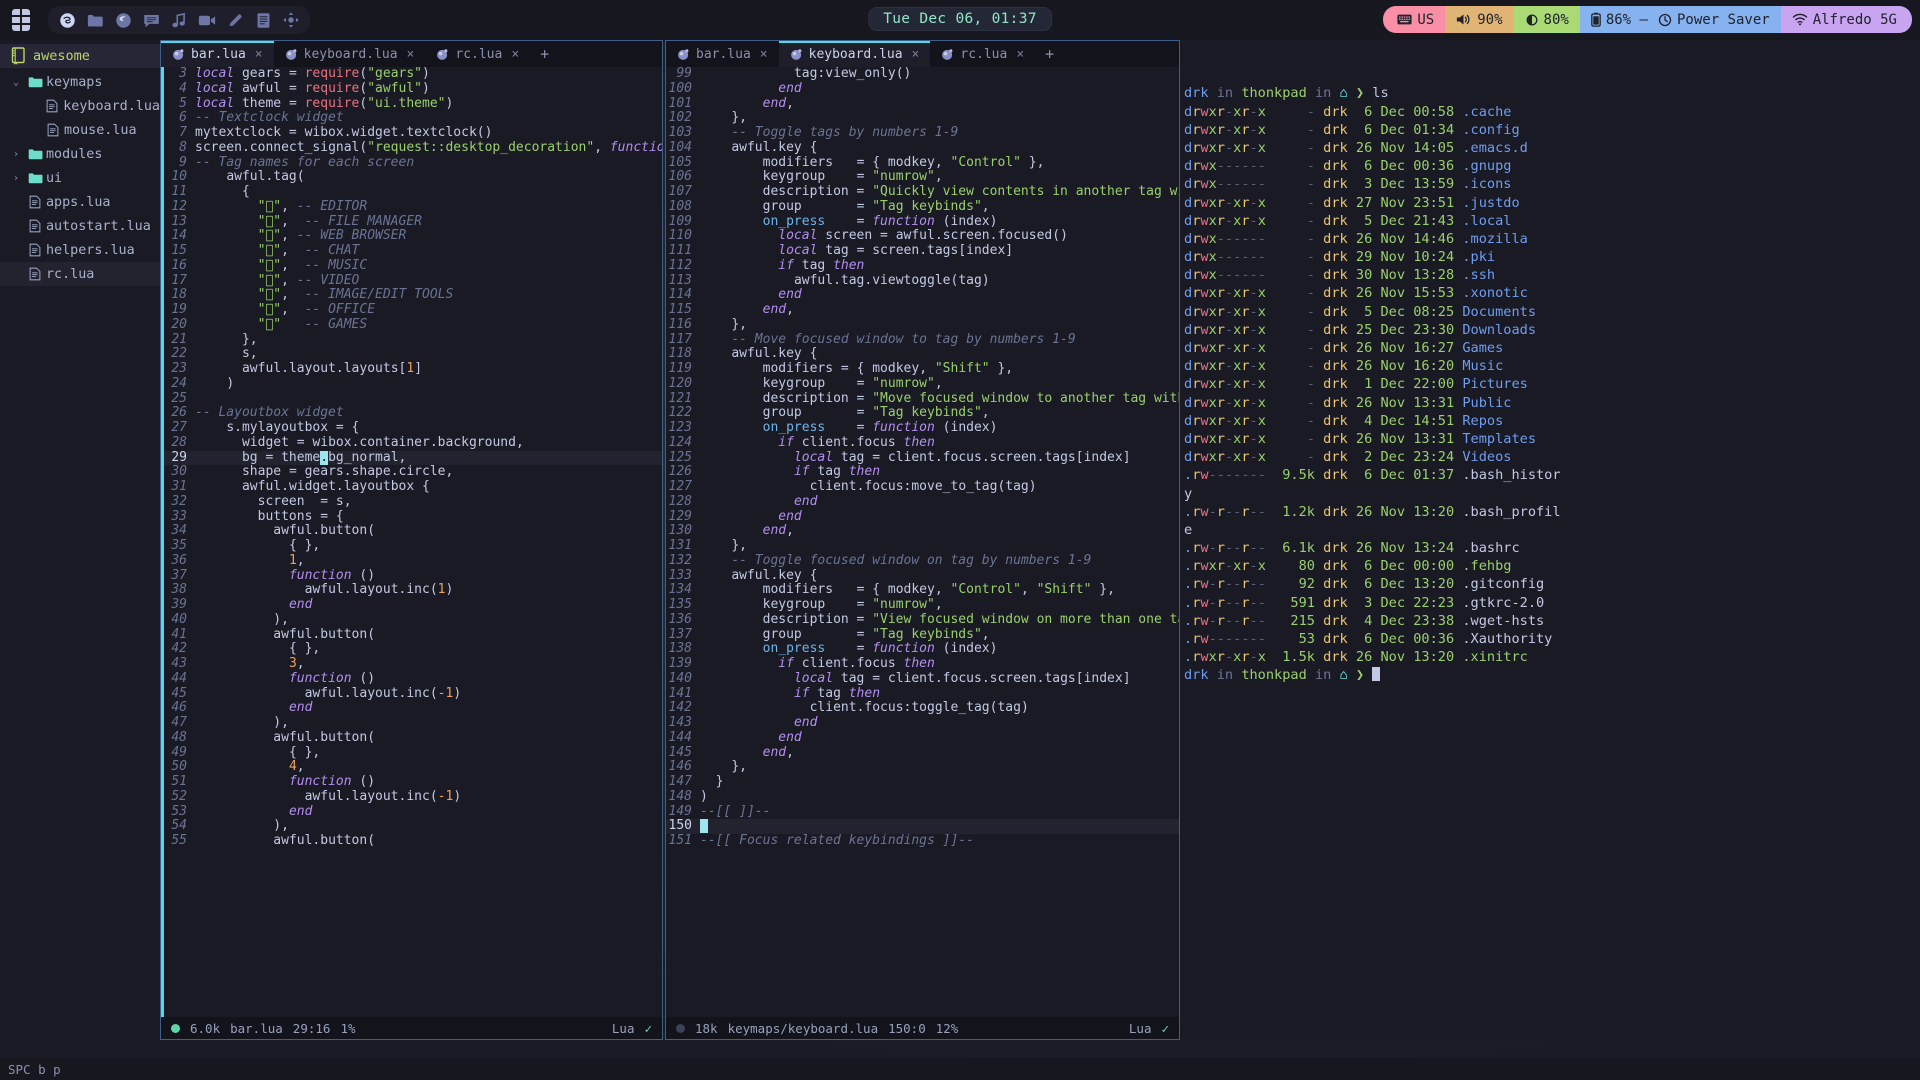 The image size is (1920, 1080). I want to click on app-launcher-button, so click(22, 20).